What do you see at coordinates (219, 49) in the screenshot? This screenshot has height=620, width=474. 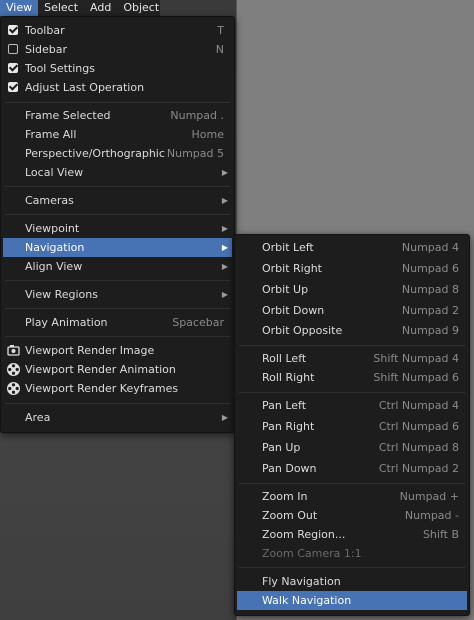 I see `menu-item-shortcut: N` at bounding box center [219, 49].